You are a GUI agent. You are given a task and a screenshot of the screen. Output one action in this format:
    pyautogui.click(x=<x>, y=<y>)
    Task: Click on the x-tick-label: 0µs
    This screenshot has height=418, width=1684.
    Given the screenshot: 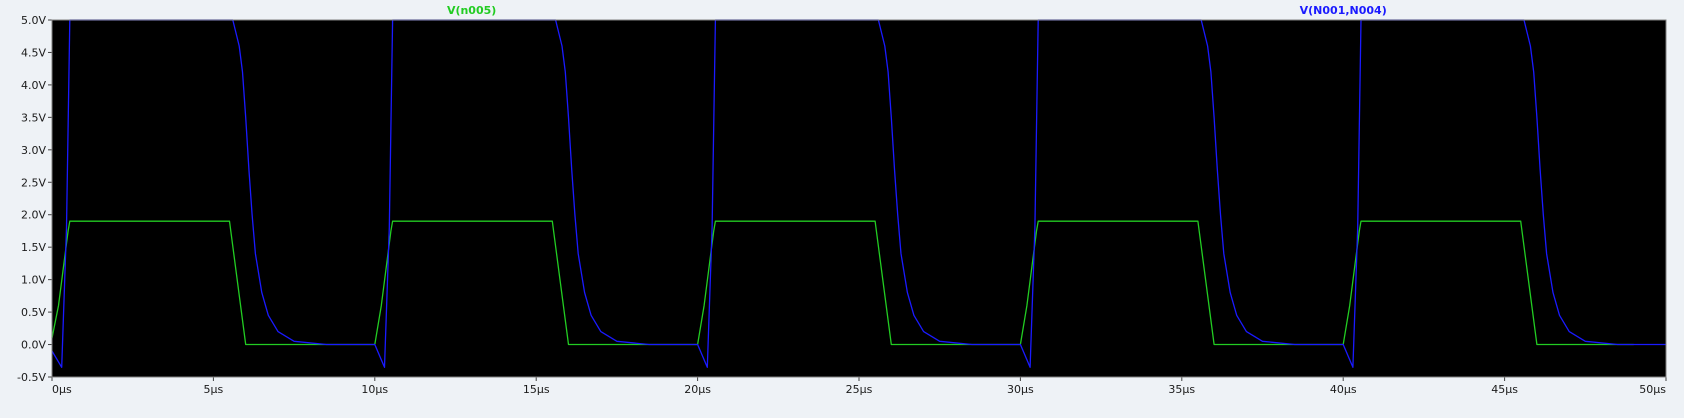 What is the action you would take?
    pyautogui.click(x=62, y=389)
    